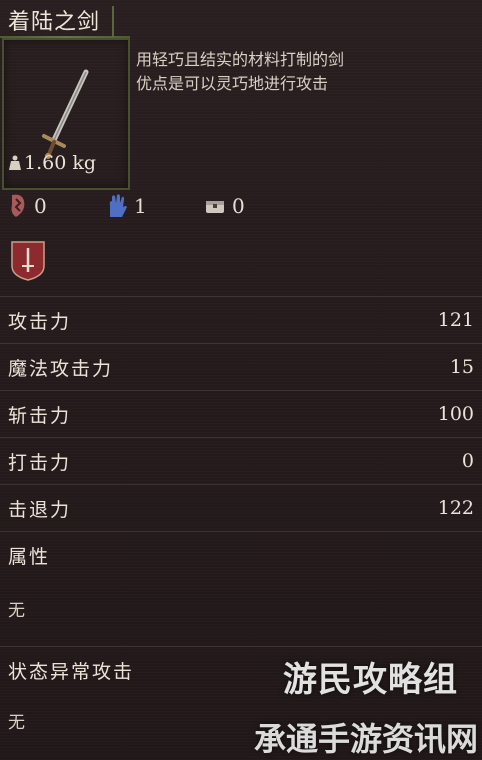  Describe the element at coordinates (28, 261) in the screenshot. I see `sword-shield-icon` at that location.